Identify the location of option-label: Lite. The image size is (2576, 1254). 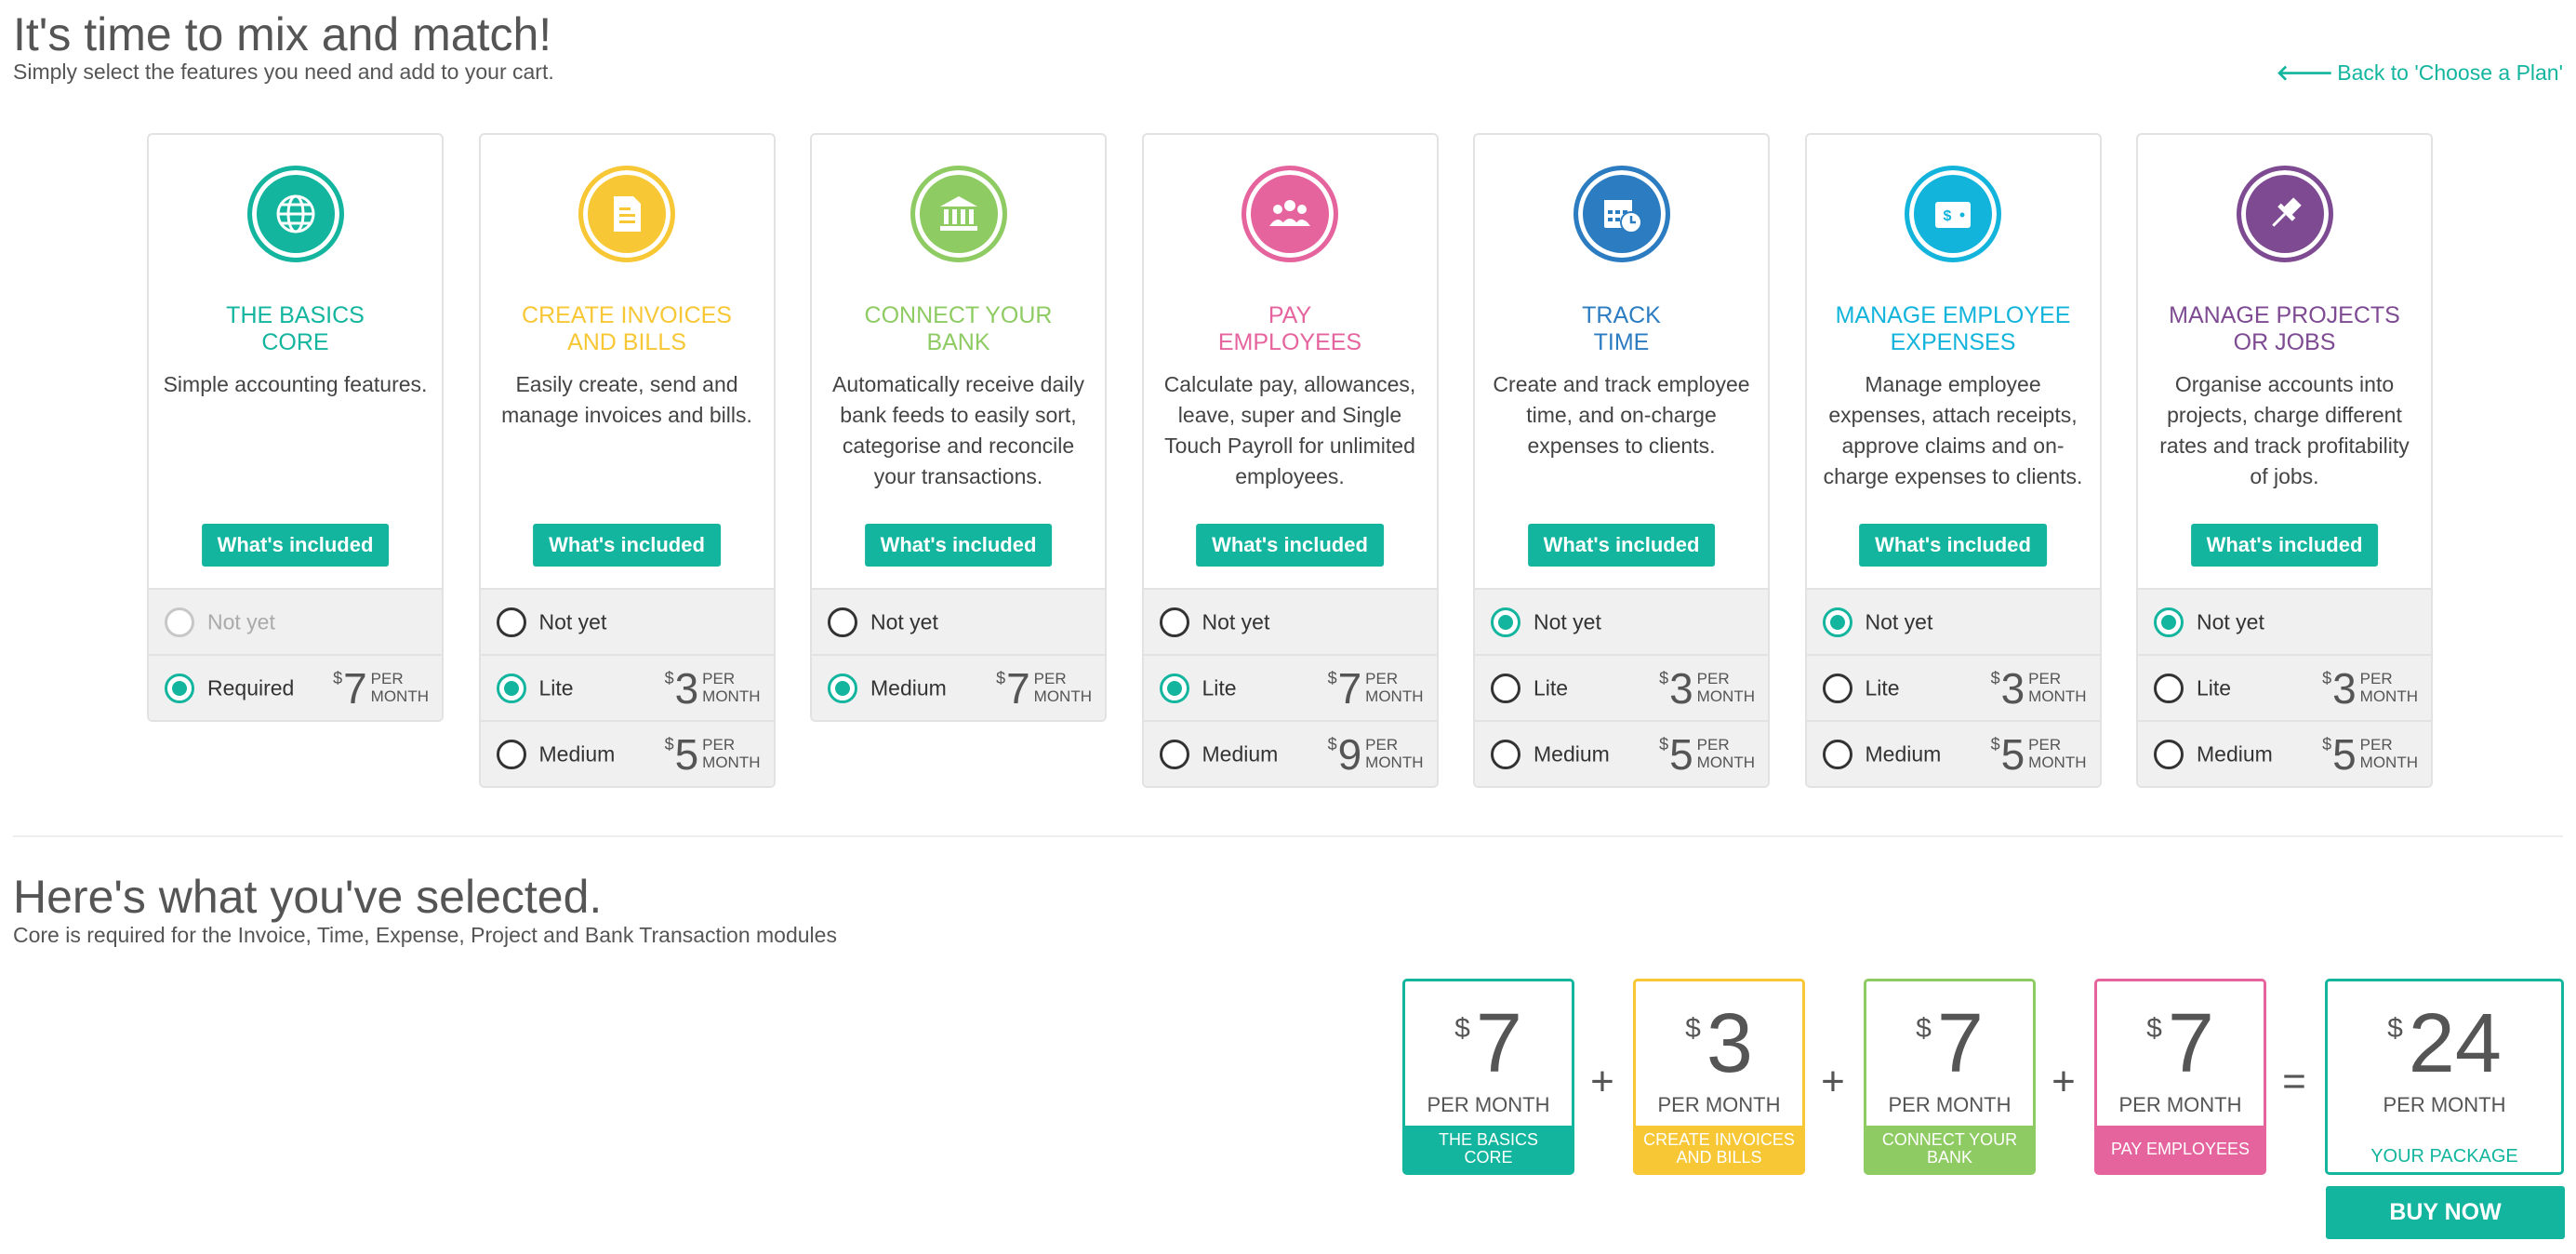
(1882, 687).